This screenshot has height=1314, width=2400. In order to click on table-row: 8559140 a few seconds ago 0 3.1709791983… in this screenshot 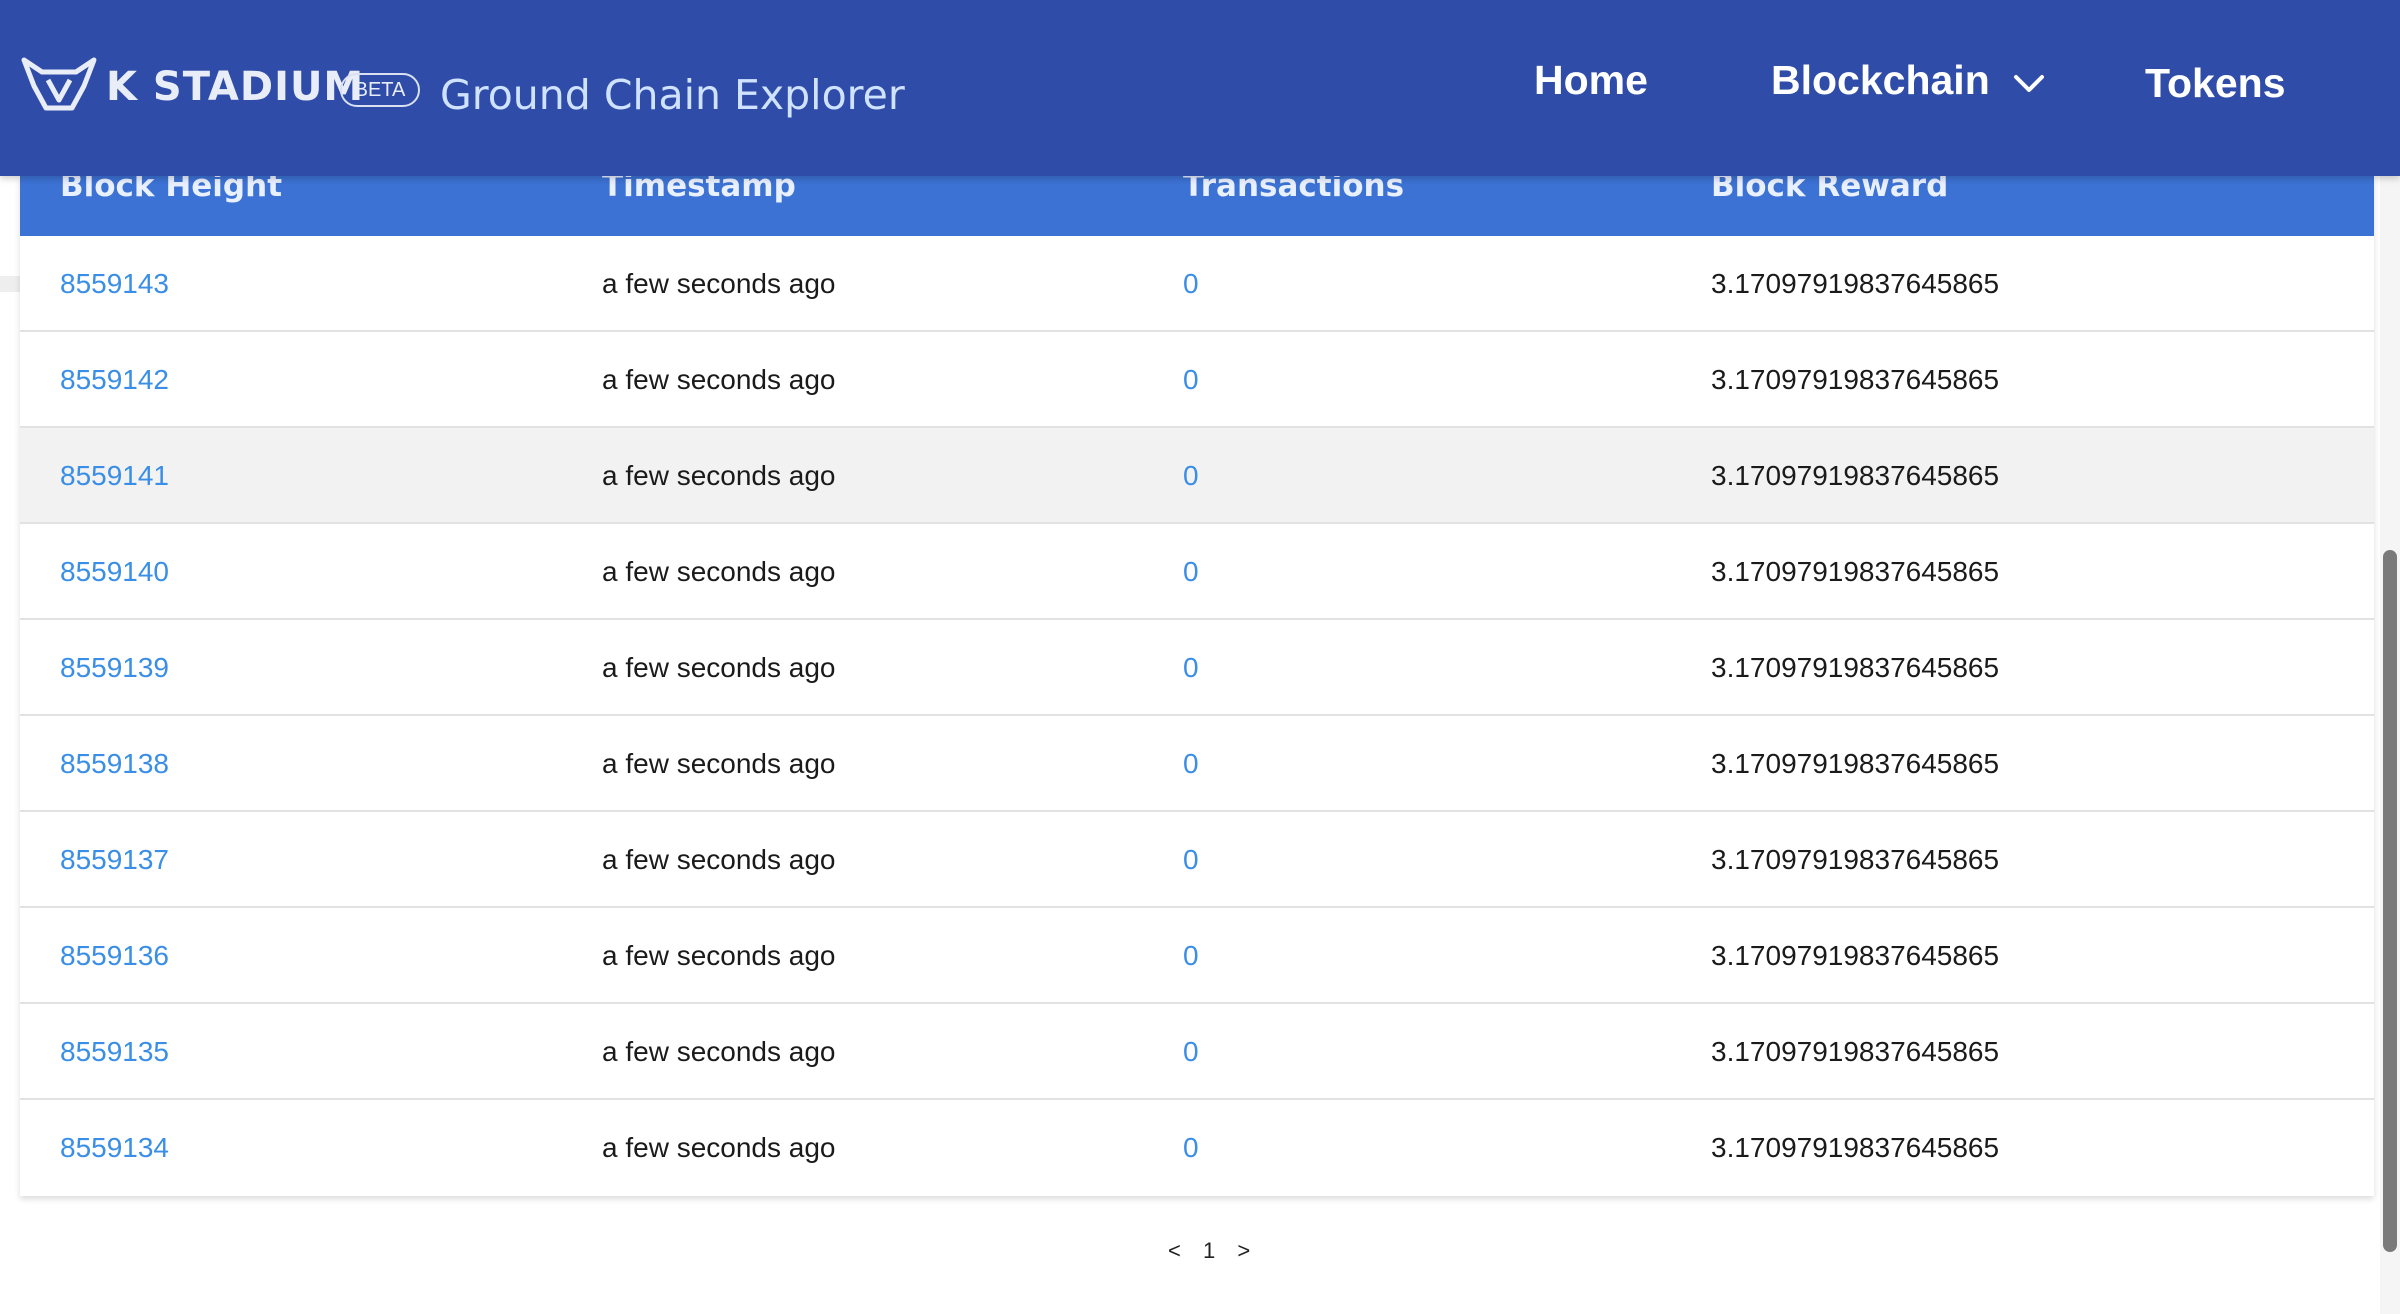, I will do `click(1197, 572)`.